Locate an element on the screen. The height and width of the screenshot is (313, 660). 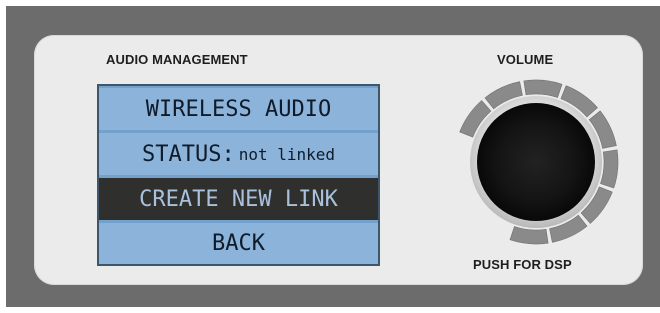
menu-item-wireless-audio: WIRELESS AUDIO is located at coordinates (238, 109).